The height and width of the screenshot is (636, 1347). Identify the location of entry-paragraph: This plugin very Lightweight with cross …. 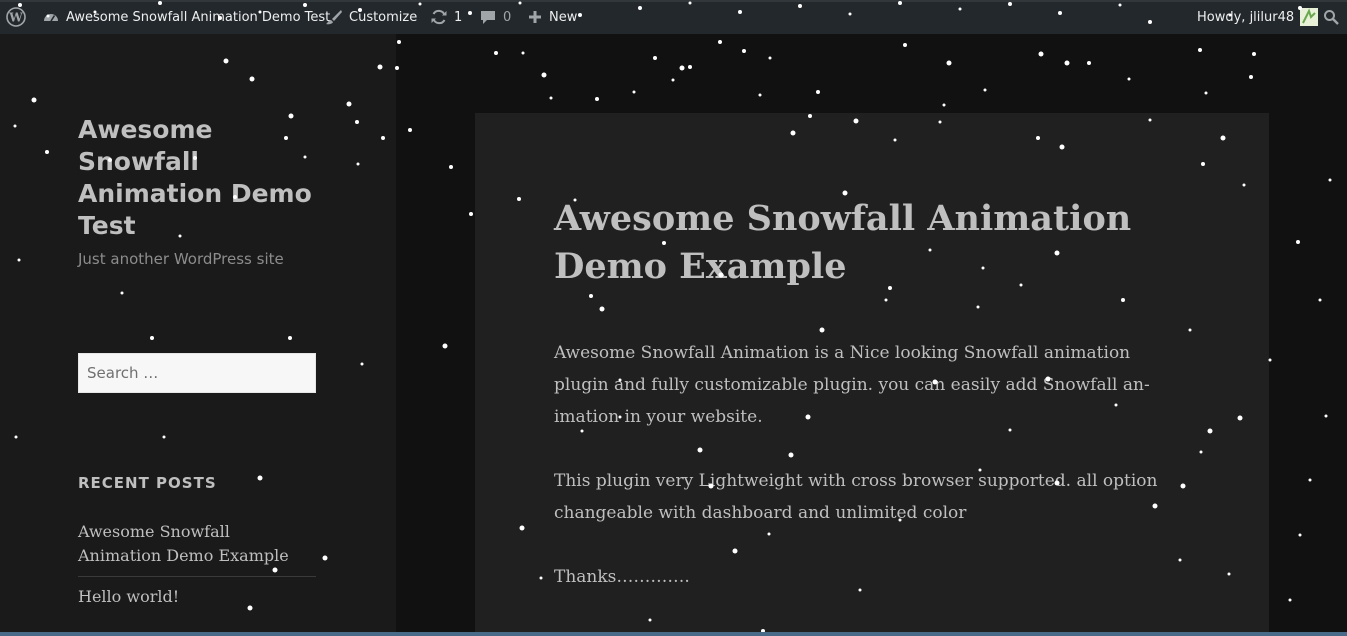
(856, 497).